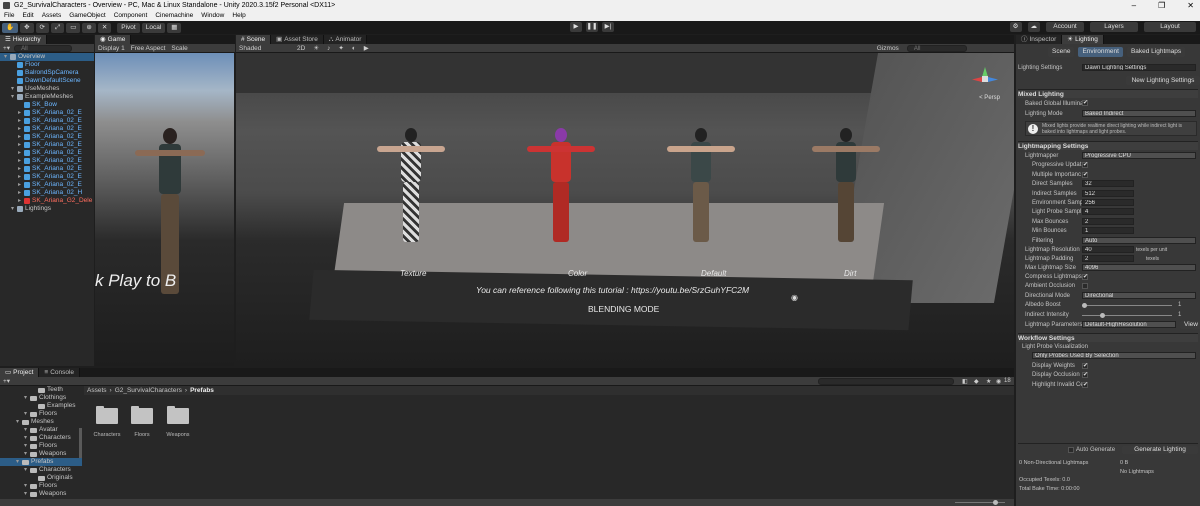  Describe the element at coordinates (1129, 324) in the screenshot. I see `lightmap-parameters-dropdown: Default-HighResolution` at that location.